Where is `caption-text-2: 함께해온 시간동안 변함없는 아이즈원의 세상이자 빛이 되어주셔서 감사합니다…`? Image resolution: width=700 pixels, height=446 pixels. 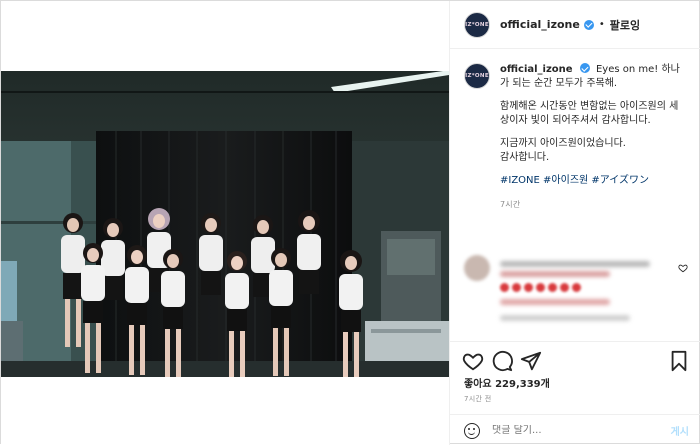
caption-text-2: 함께해온 시간동안 변함없는 아이즈원의 세상이자 빛이 되어주셔서 감사합니다… is located at coordinates (589, 113).